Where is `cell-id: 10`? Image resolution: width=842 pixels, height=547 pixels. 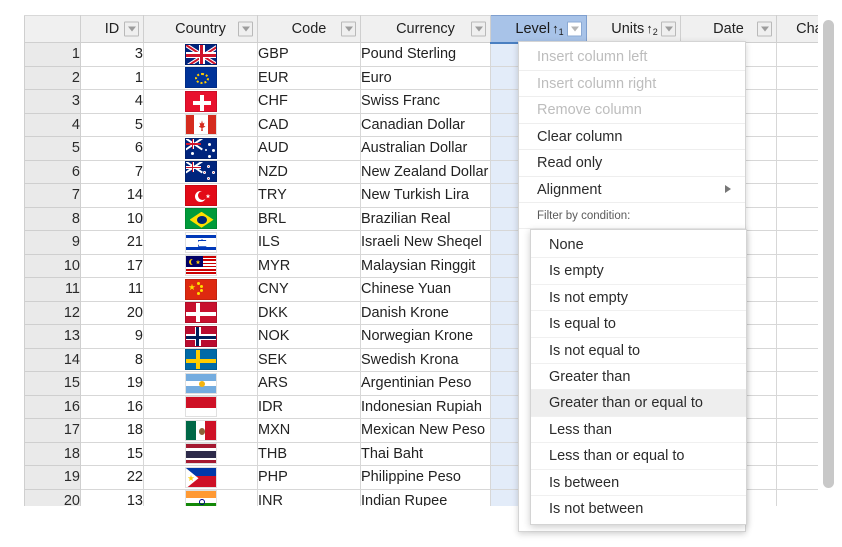
cell-id: 10 is located at coordinates (112, 218).